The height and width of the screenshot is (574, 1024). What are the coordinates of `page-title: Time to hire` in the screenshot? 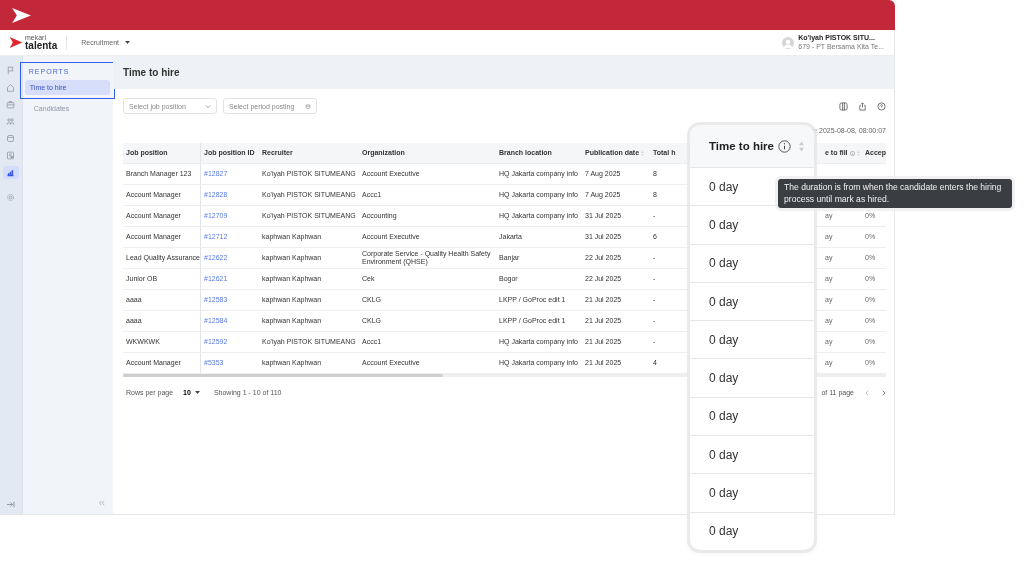 It's located at (151, 72).